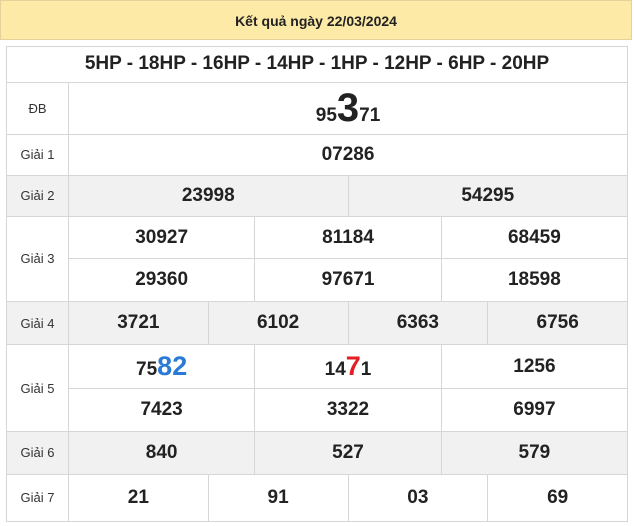 This screenshot has width=634, height=526. I want to click on prize-4-number: 3721, so click(138, 323).